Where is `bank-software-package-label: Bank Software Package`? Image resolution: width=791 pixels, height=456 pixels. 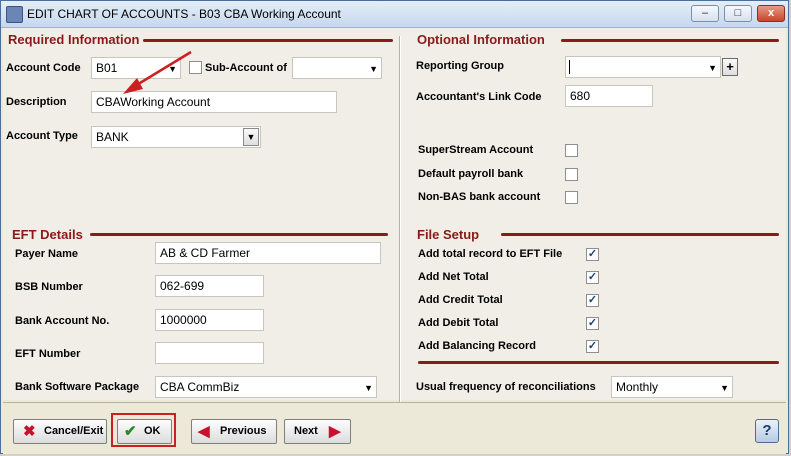 bank-software-package-label: Bank Software Package is located at coordinates (77, 387).